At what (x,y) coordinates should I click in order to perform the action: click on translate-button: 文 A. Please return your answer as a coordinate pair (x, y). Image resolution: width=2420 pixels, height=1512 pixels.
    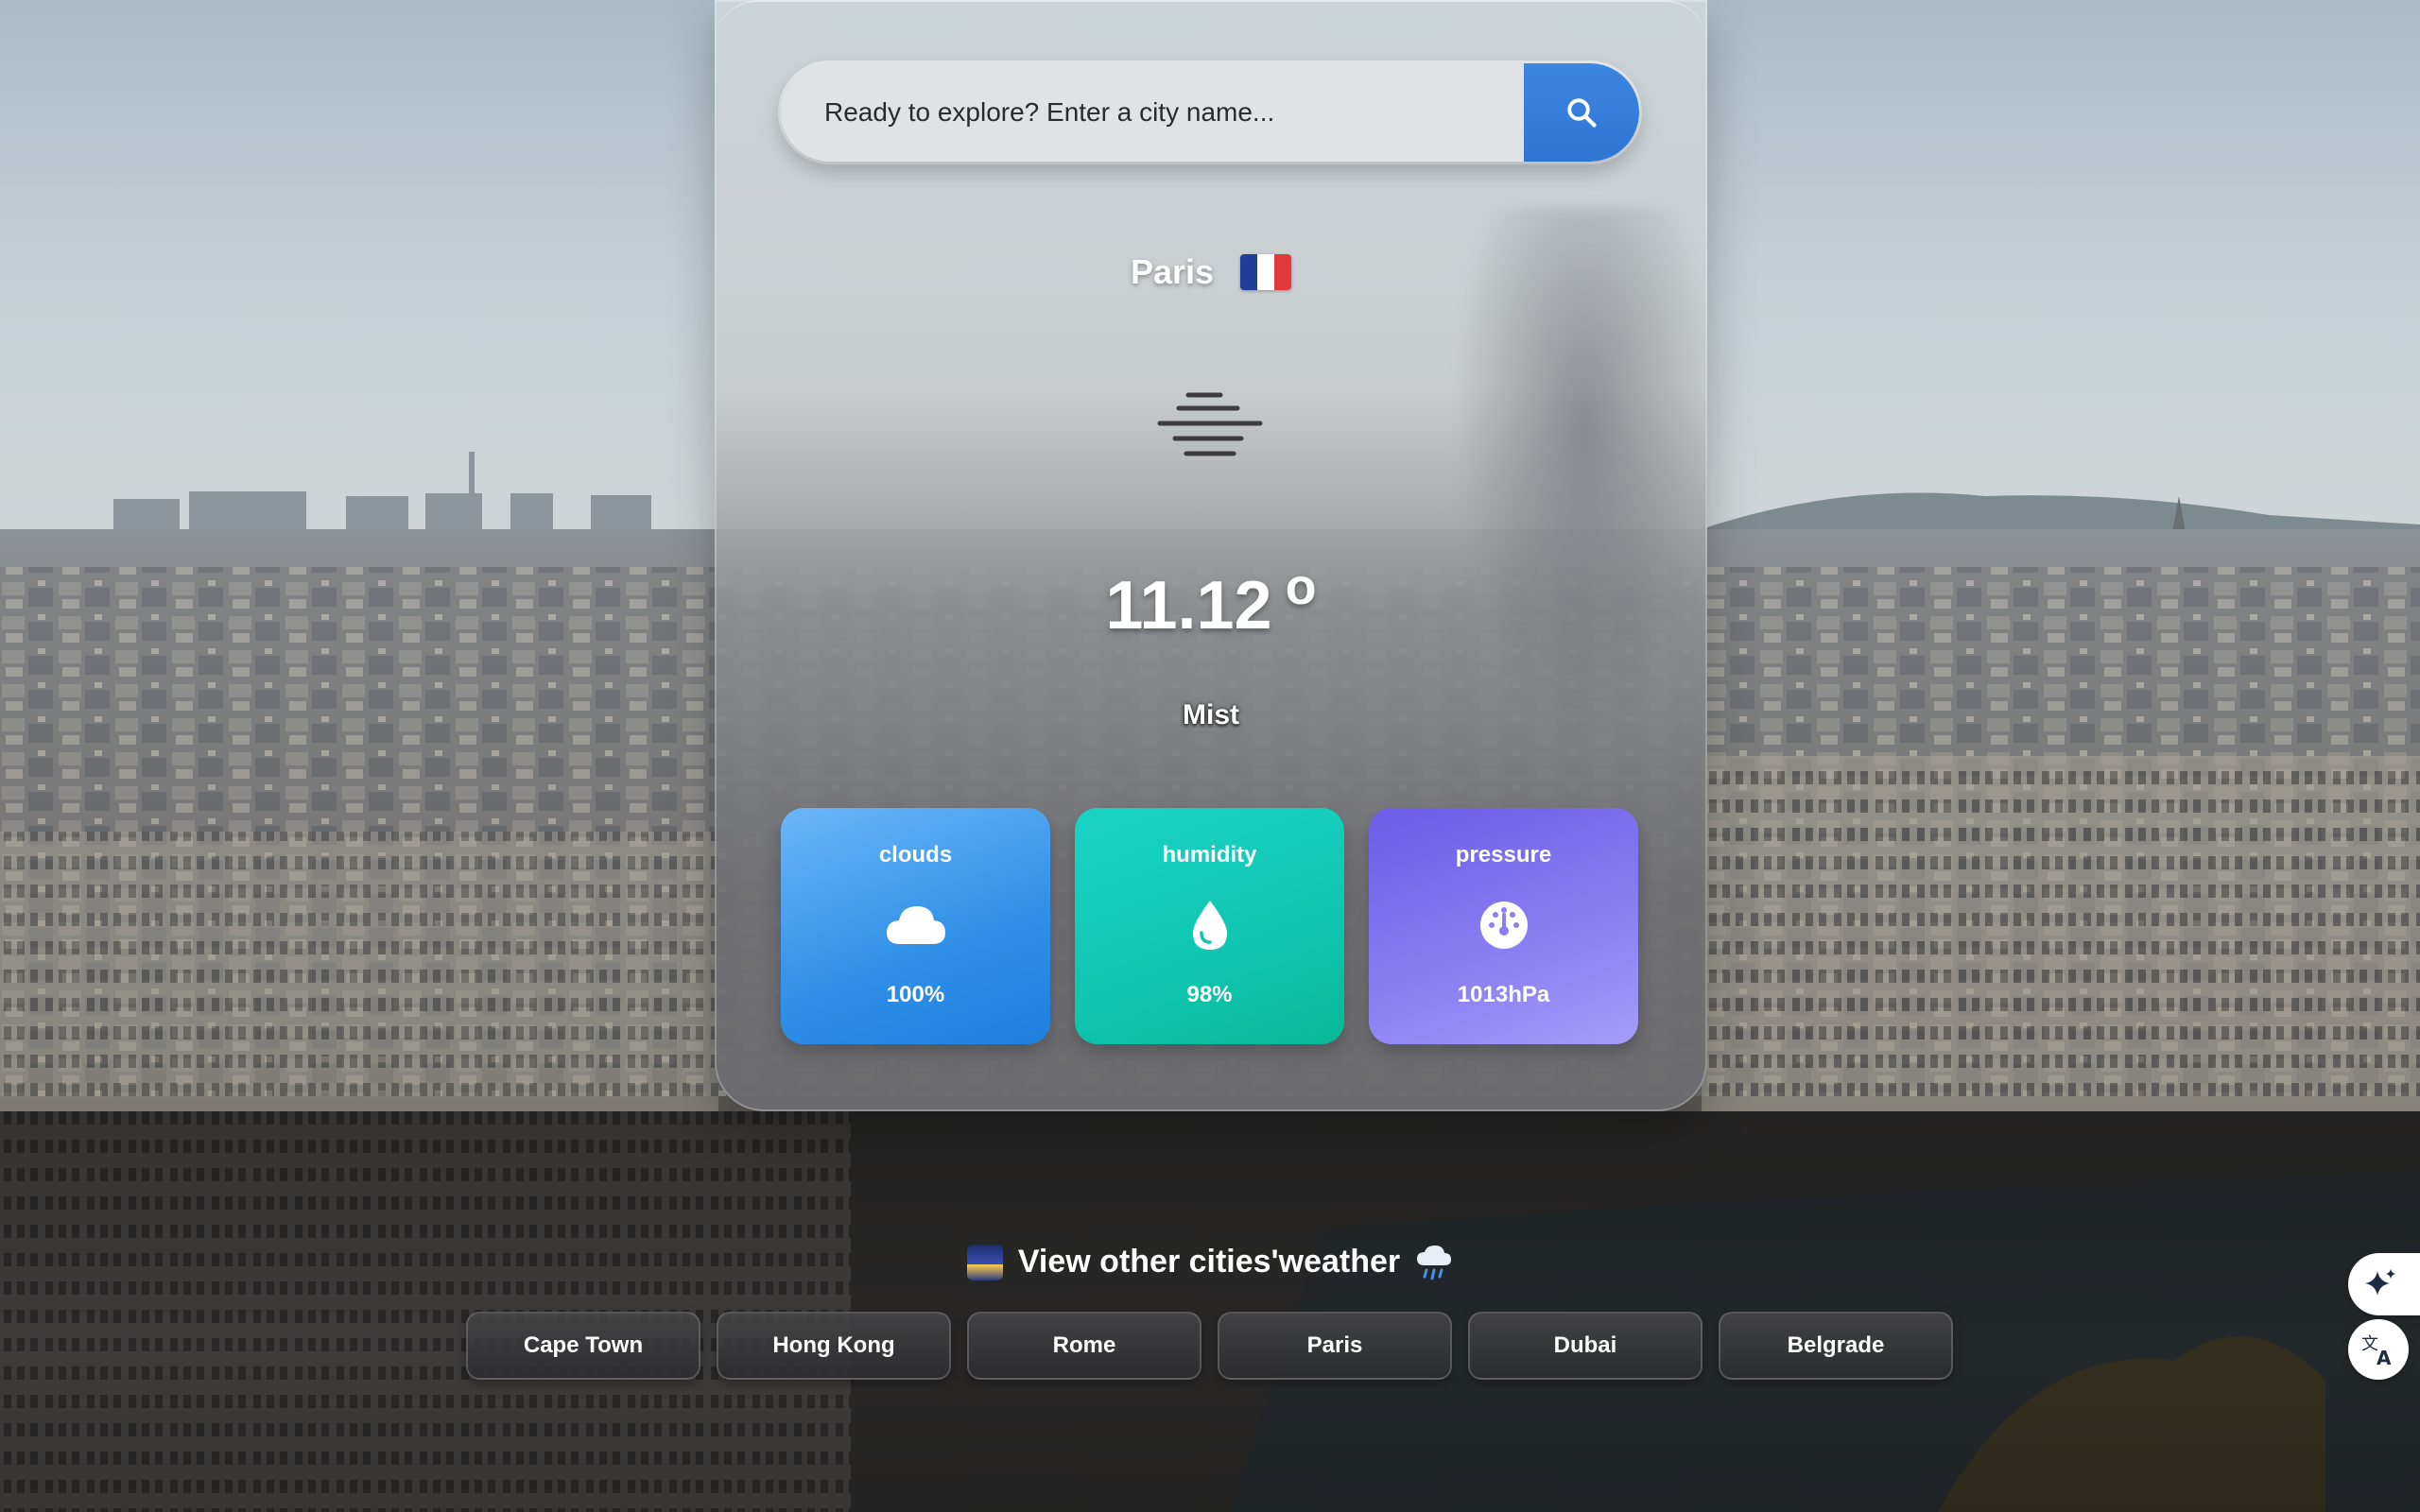
    Looking at the image, I should click on (2378, 1349).